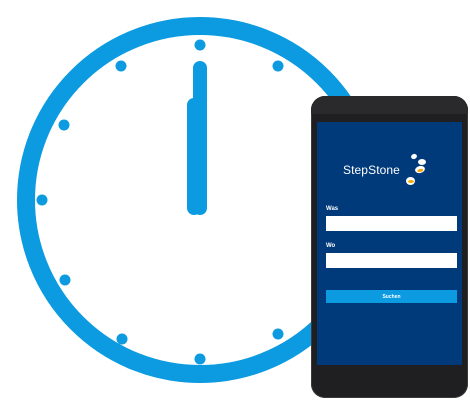  Describe the element at coordinates (391, 260) in the screenshot. I see `where-input` at that location.